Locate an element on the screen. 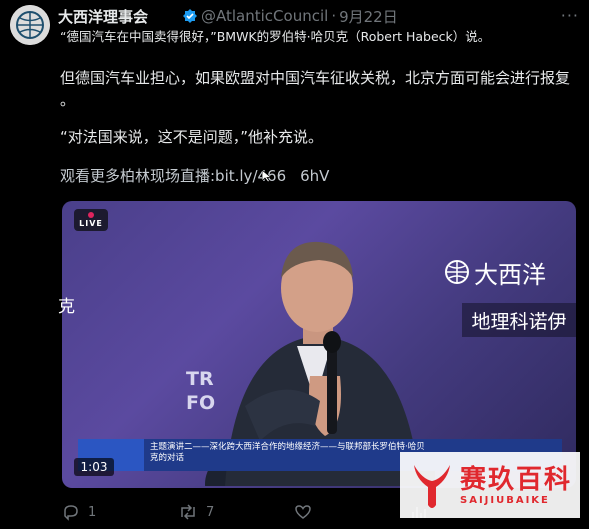 The image size is (589, 529). tweet-header: 大西洋理事会 @AtlanticCouncil · 9月22日 ··· is located at coordinates (318, 16).